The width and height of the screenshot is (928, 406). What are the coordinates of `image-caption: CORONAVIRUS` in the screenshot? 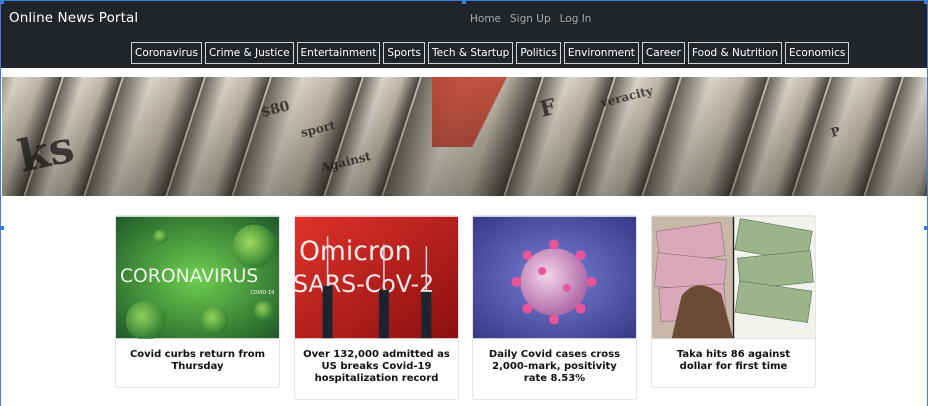 It's located at (189, 276).